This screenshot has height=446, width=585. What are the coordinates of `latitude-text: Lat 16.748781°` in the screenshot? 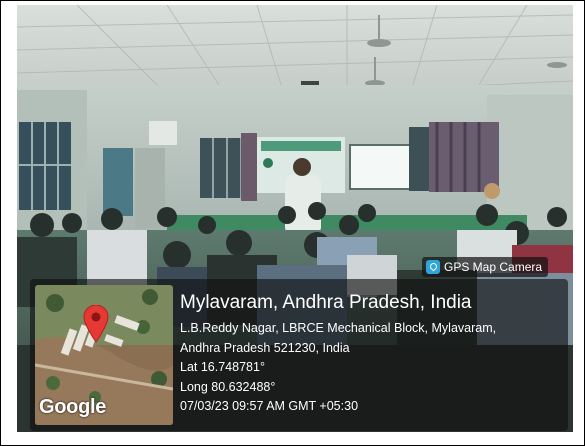 It's located at (222, 367).